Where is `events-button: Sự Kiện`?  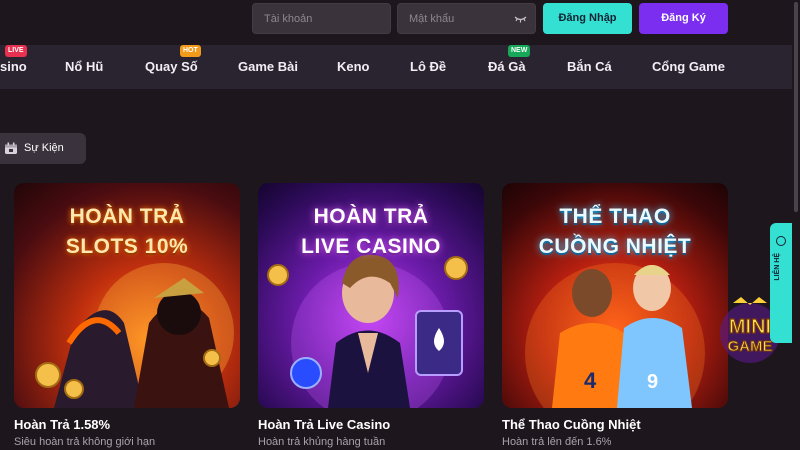 events-button: Sự Kiện is located at coordinates (43, 148).